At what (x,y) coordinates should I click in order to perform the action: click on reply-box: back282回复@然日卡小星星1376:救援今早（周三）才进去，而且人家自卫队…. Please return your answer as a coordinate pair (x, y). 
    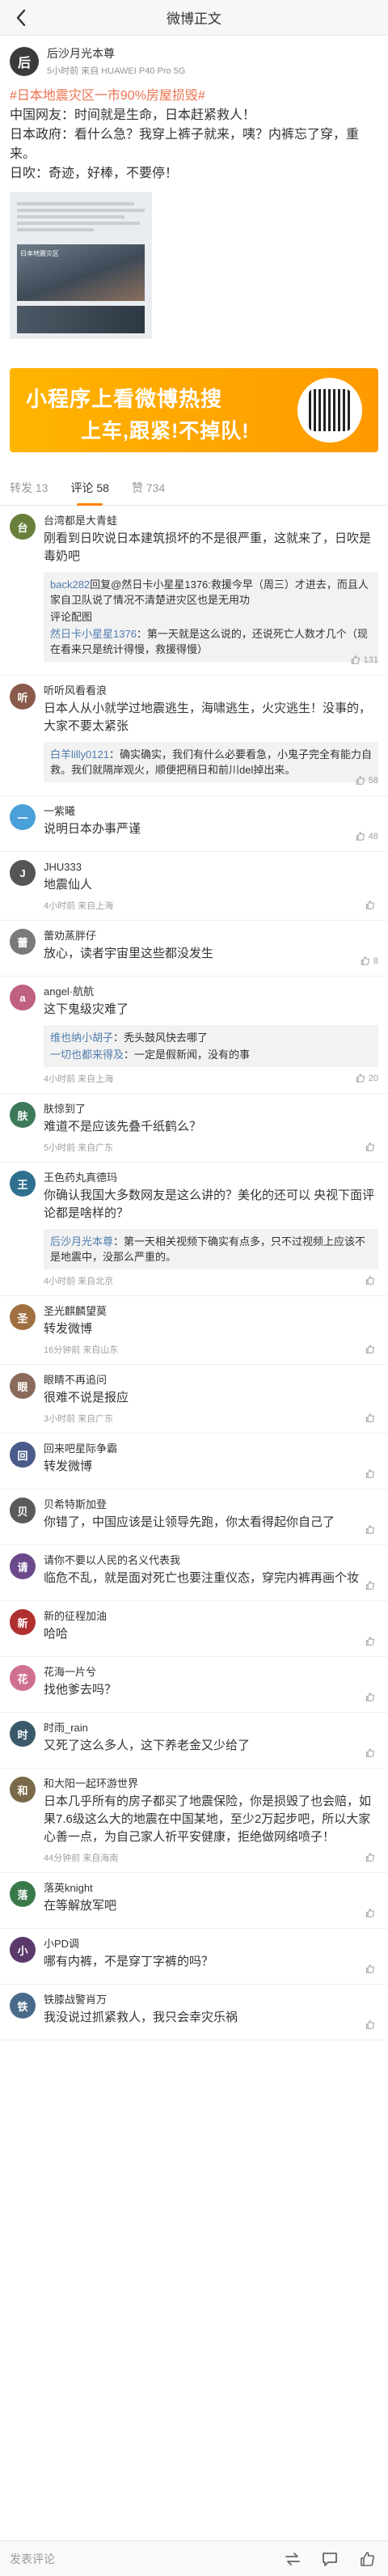
    Looking at the image, I should click on (211, 617).